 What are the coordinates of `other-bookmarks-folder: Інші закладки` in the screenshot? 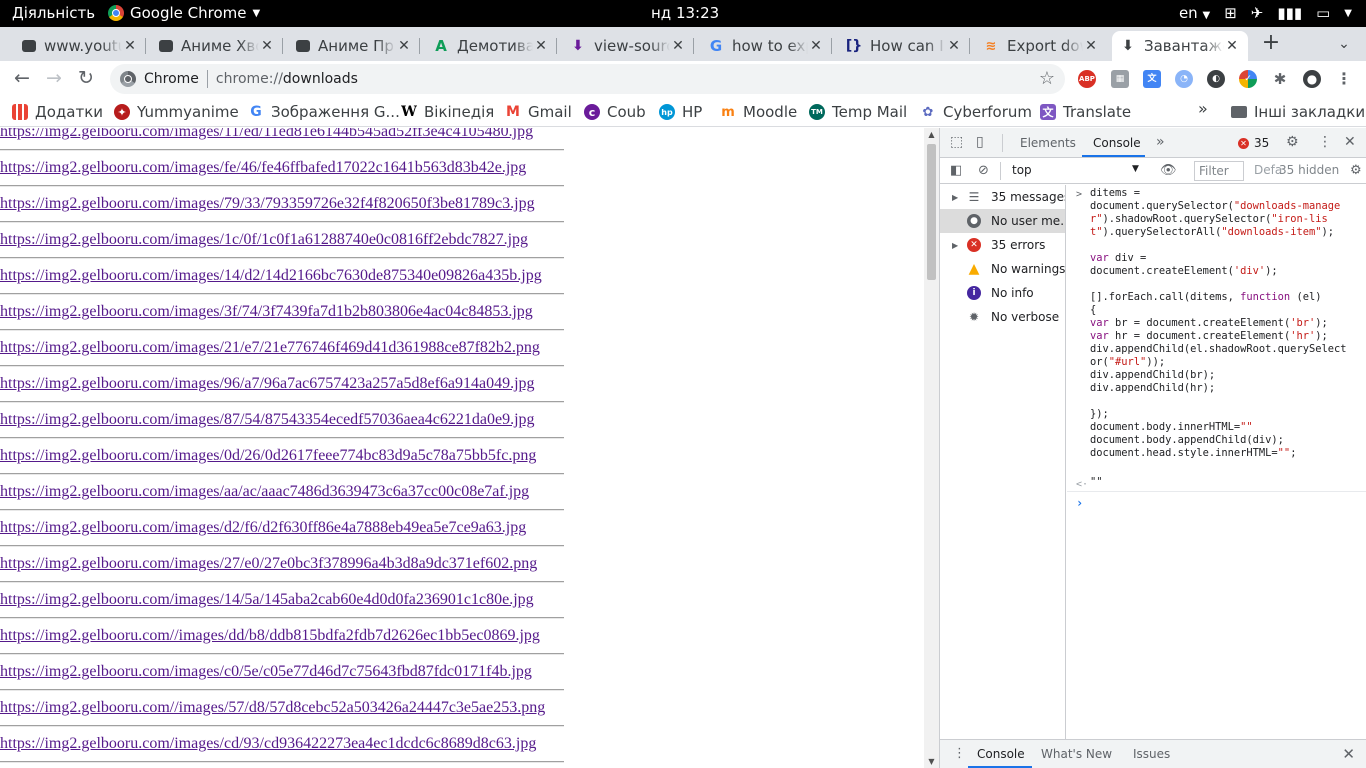 It's located at (1298, 112).